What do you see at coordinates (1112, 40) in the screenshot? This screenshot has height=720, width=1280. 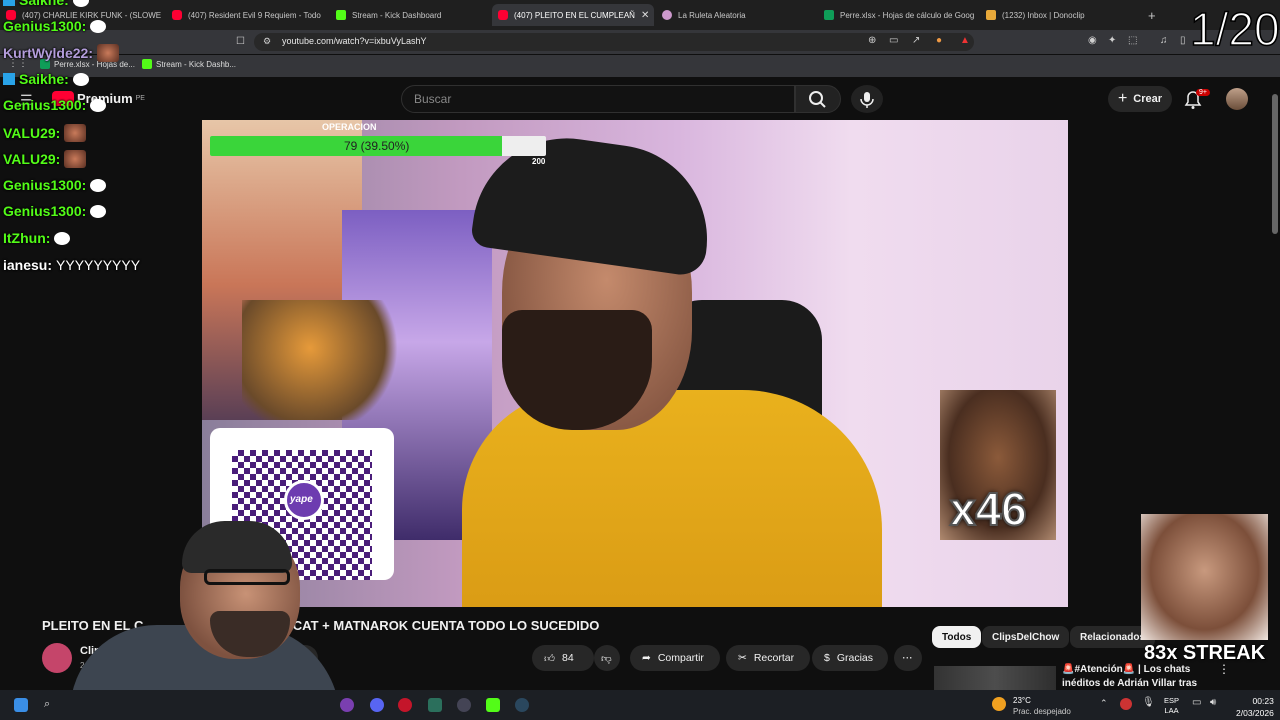 I see `puzzle-icon: ✦` at bounding box center [1112, 40].